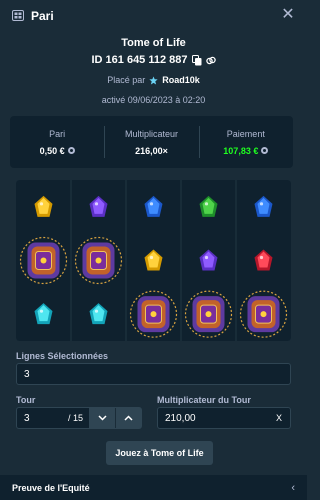 This screenshot has height=500, width=320. Describe the element at coordinates (52, 150) in the screenshot. I see `stat-bet-value: 0,50 €` at that location.